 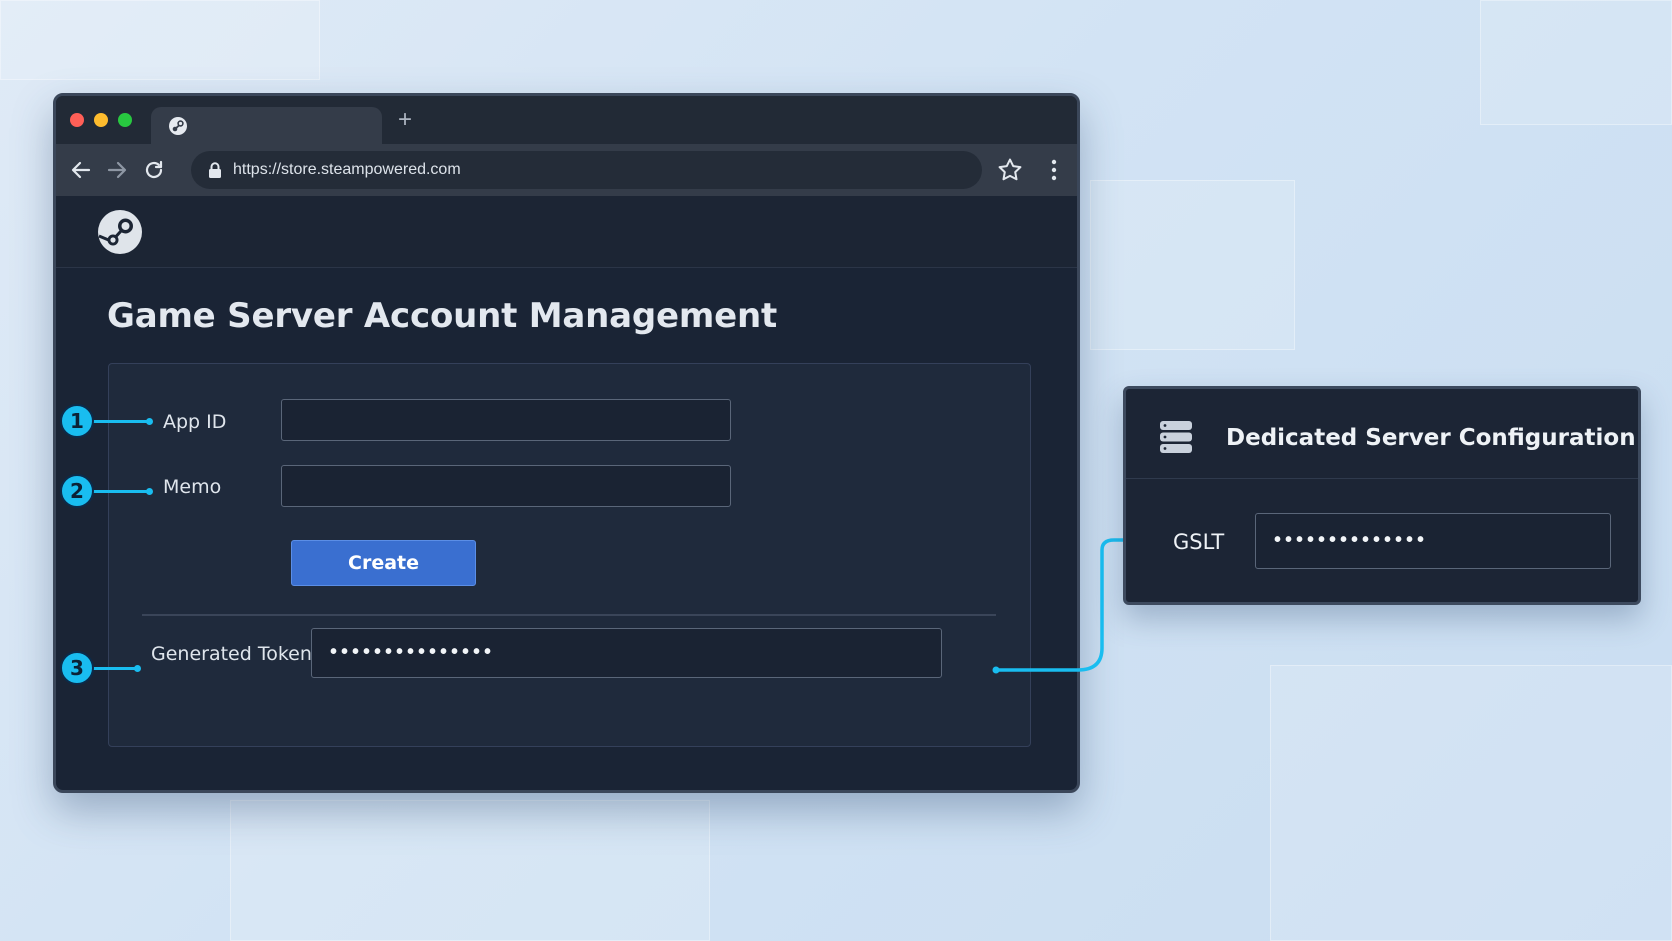 I want to click on maximize-window-button, so click(x=125, y=120).